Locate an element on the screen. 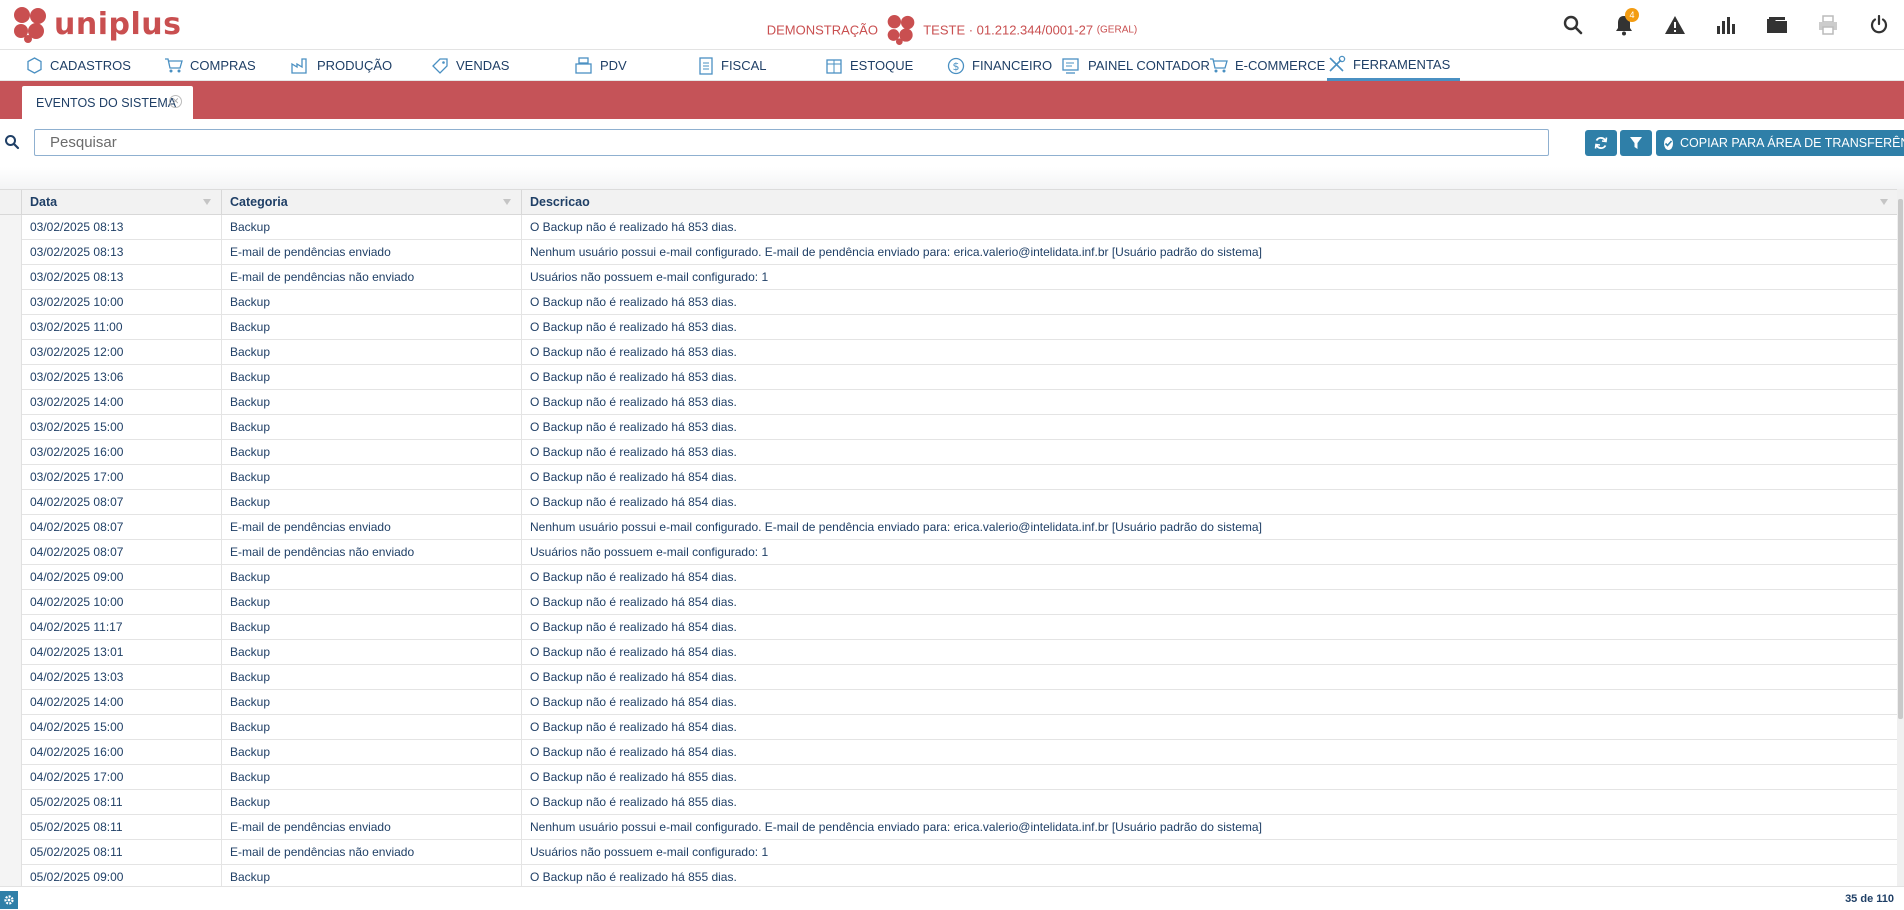  menu-item-fiscal: FISCAL is located at coordinates (732, 65).